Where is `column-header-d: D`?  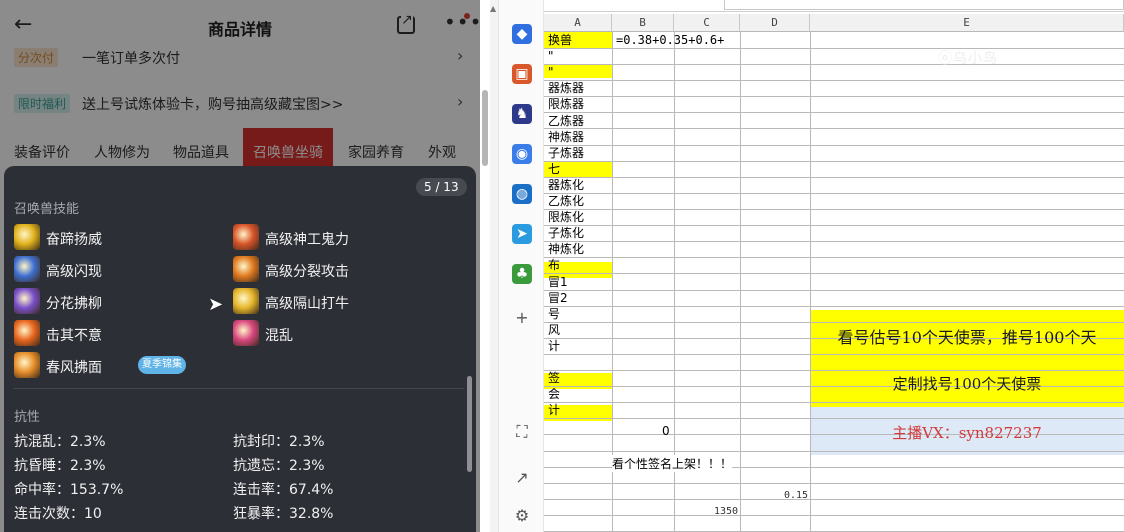
column-header-d: D is located at coordinates (775, 23).